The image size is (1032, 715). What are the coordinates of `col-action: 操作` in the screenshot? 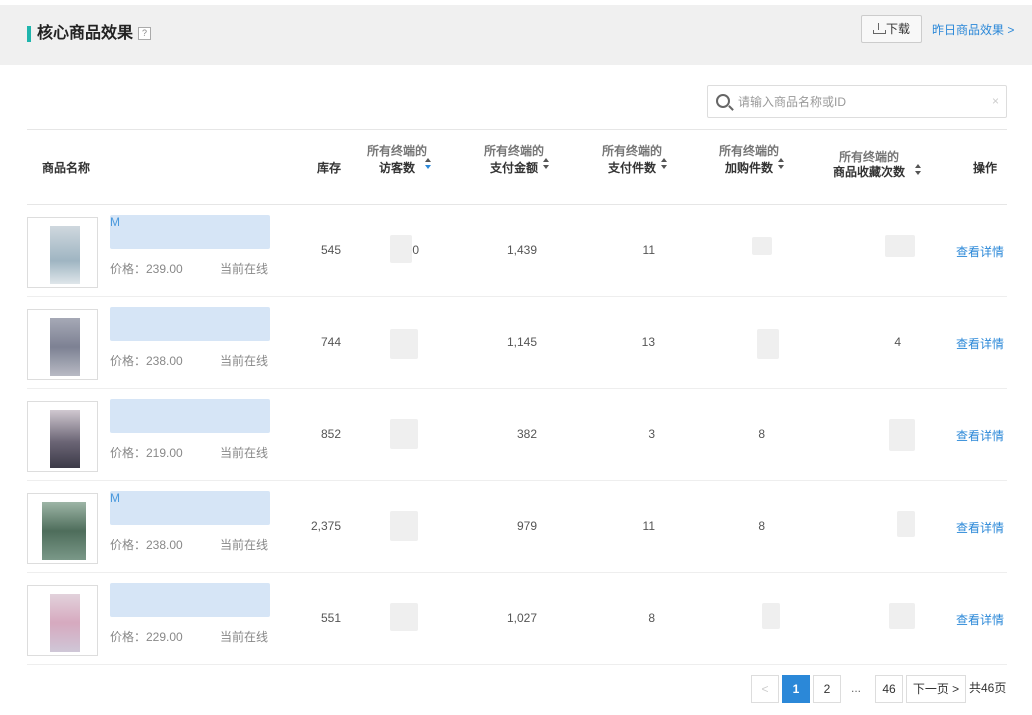 It's located at (985, 168).